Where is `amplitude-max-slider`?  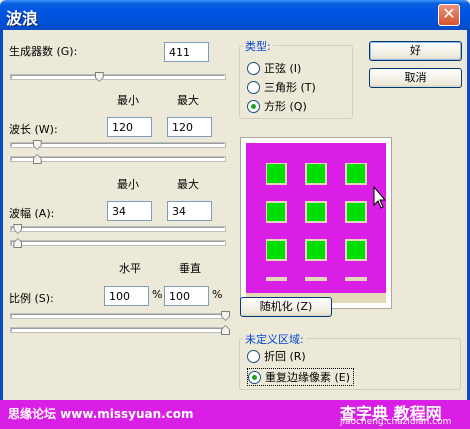
amplitude-max-slider is located at coordinates (118, 243).